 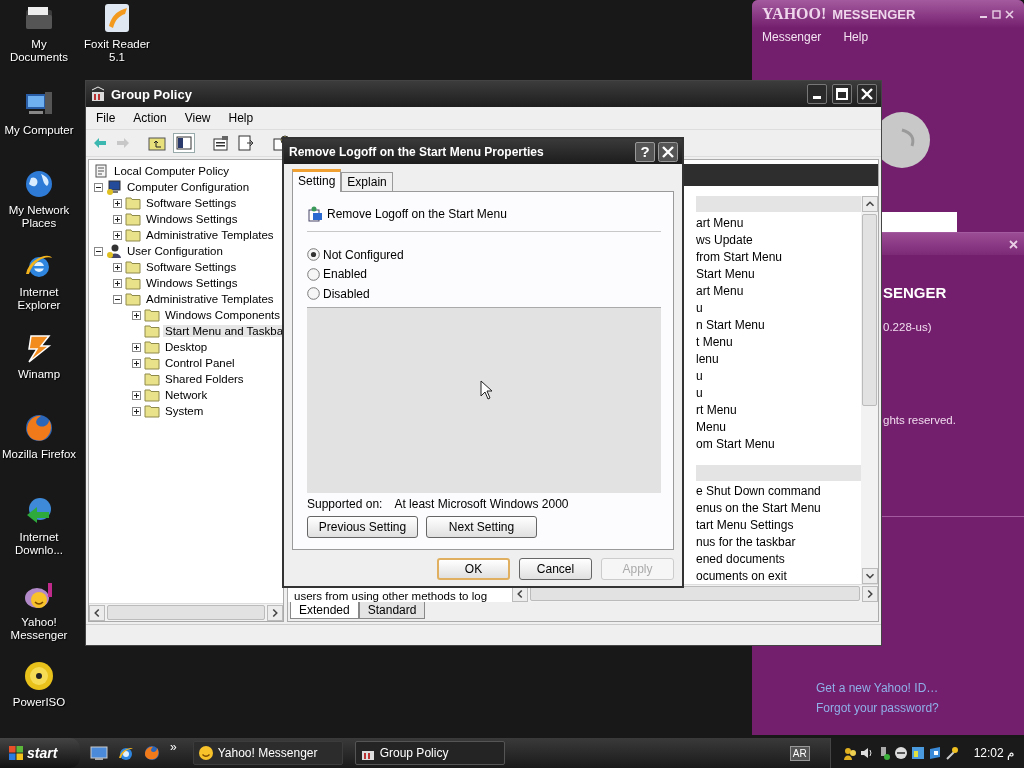 What do you see at coordinates (324, 610) in the screenshot?
I see `view-tab: Extended` at bounding box center [324, 610].